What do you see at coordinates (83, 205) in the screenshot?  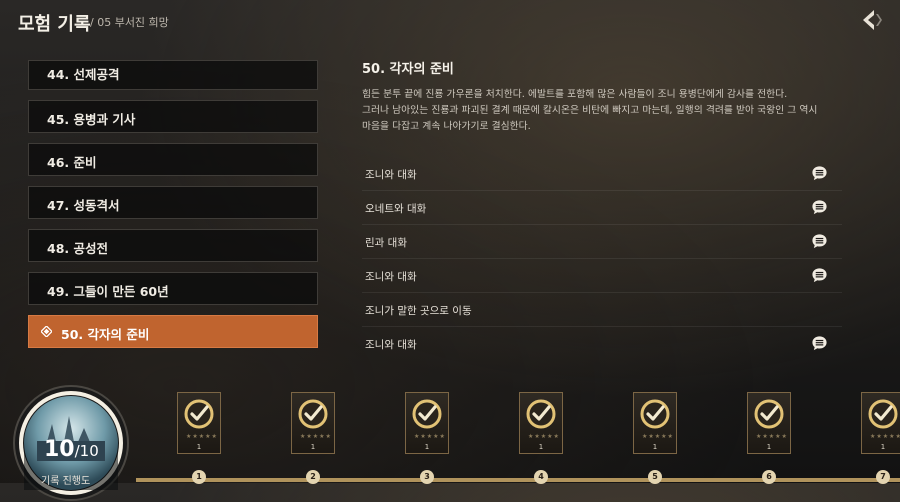 I see `chapter-label: 47. 성동격서` at bounding box center [83, 205].